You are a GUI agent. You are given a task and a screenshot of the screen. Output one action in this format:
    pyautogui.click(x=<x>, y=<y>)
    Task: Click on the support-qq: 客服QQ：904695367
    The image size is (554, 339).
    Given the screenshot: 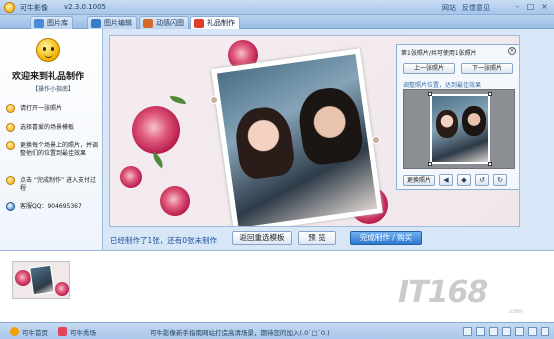 What is the action you would take?
    pyautogui.click(x=51, y=206)
    